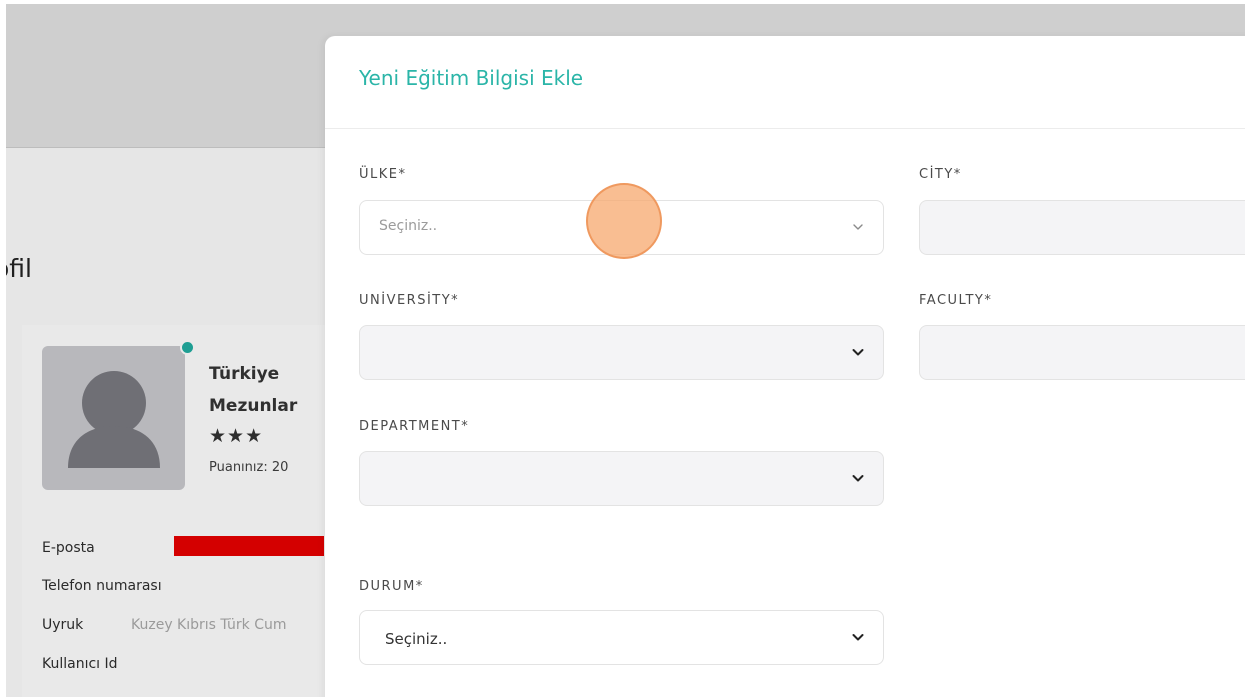 The image size is (1245, 697). Describe the element at coordinates (408, 226) in the screenshot. I see `country-placeholder: Seçiniz..` at that location.